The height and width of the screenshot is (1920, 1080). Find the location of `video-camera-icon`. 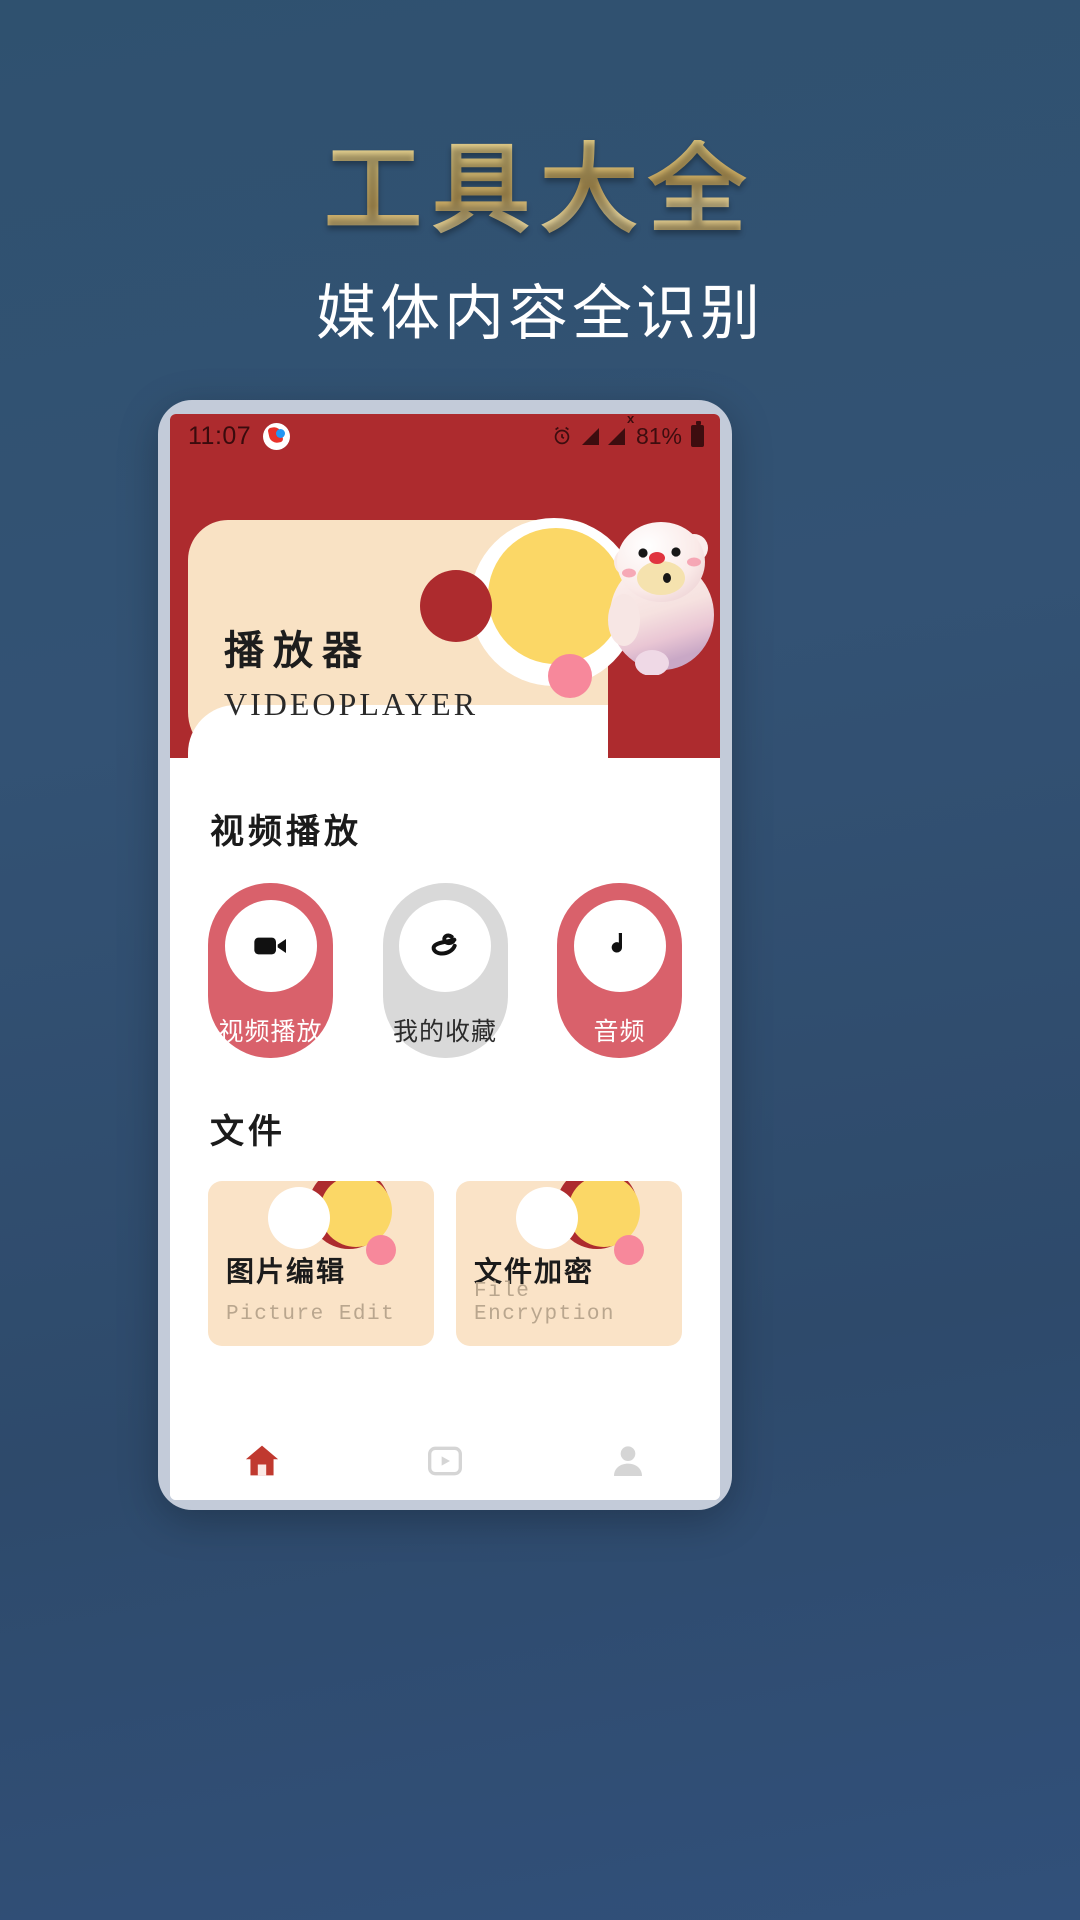

video-camera-icon is located at coordinates (269, 946).